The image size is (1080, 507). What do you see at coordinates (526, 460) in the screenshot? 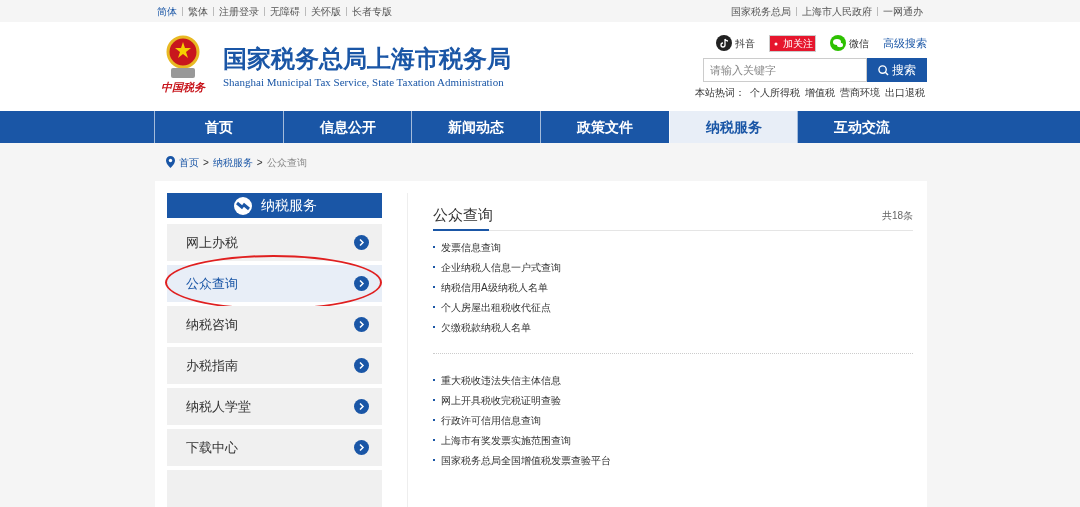
I see `query-link: 国家税务总局全国增值税发票查验平台` at bounding box center [526, 460].